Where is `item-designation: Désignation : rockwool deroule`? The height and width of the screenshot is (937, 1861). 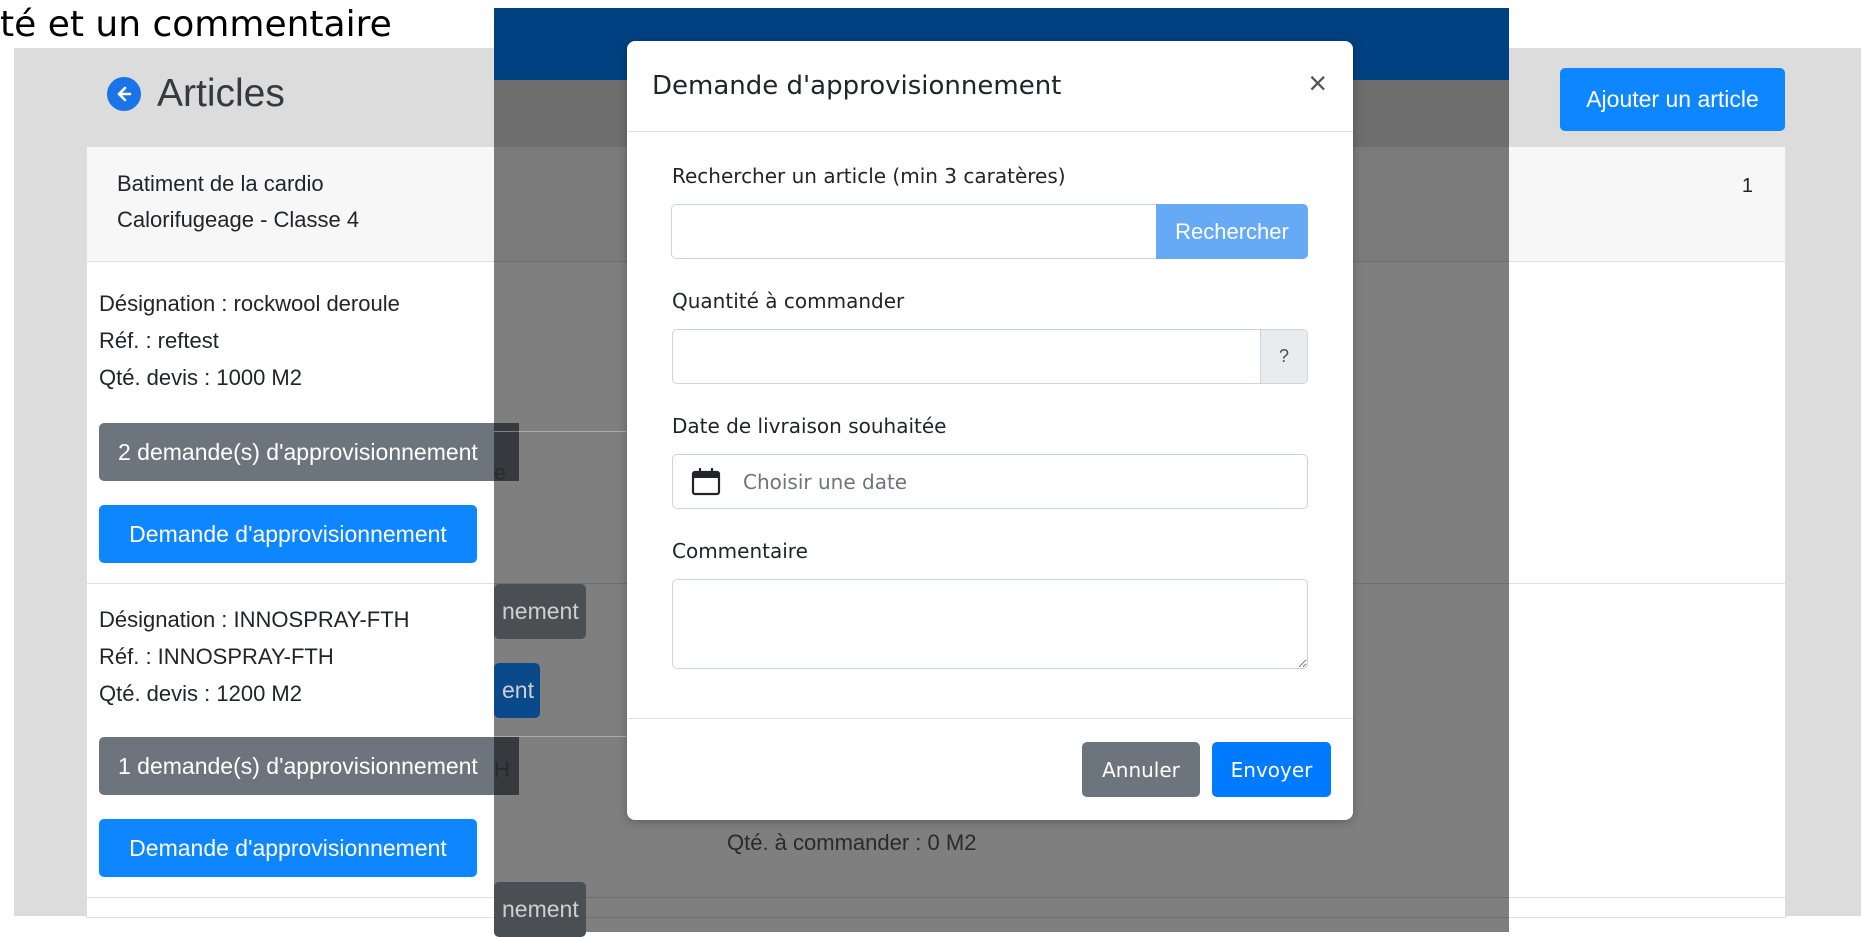 item-designation: Désignation : rockwool deroule is located at coordinates (249, 303).